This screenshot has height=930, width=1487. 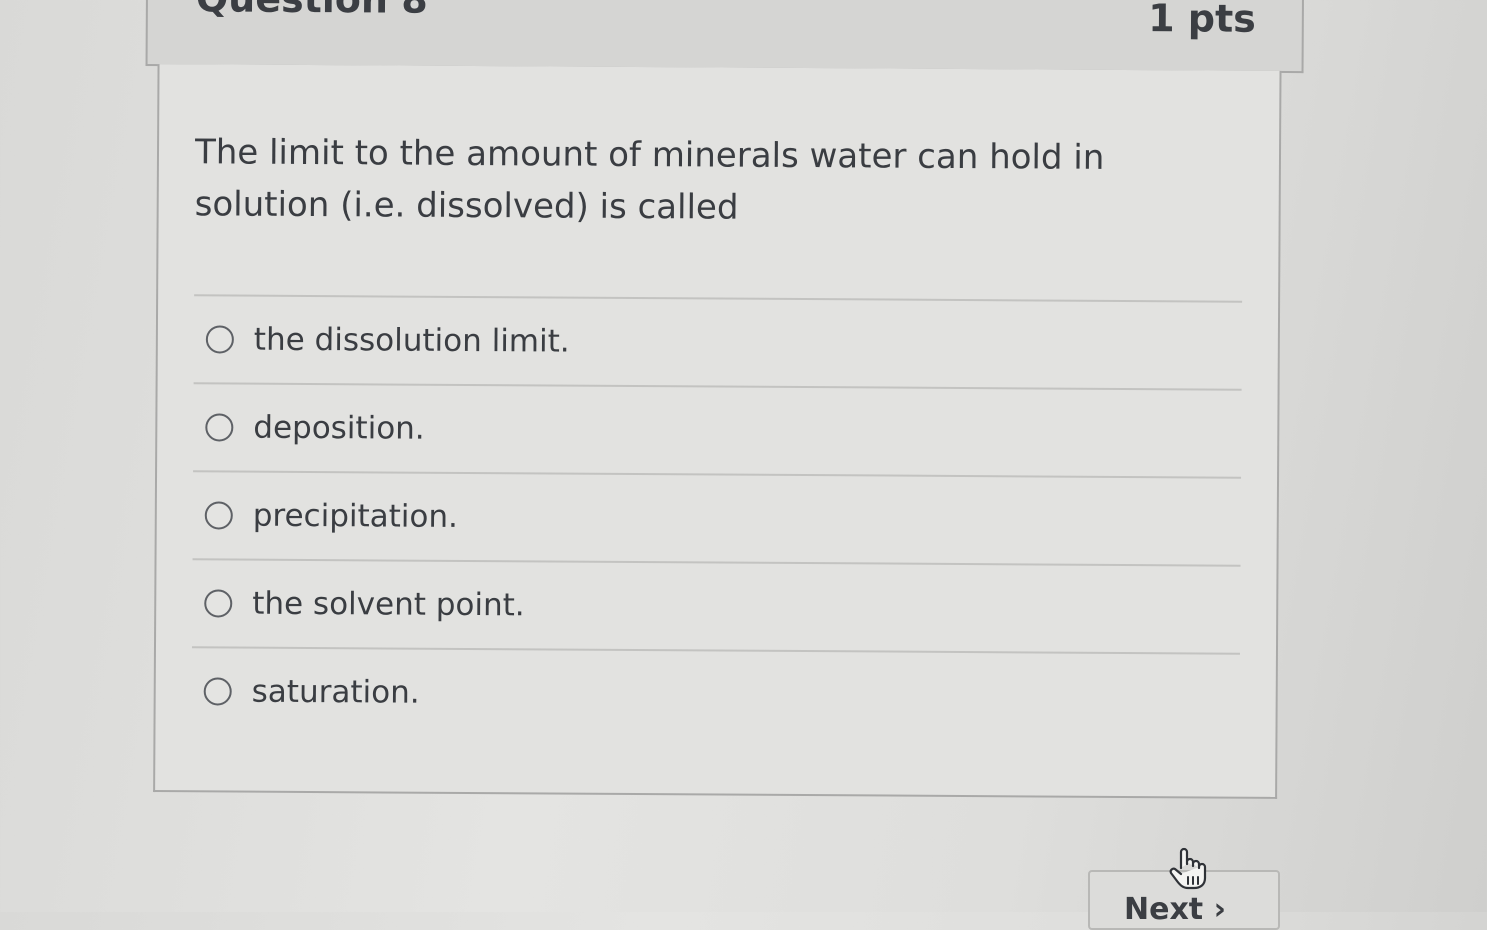 I want to click on answer-option-2: deposition., so click(x=717, y=430).